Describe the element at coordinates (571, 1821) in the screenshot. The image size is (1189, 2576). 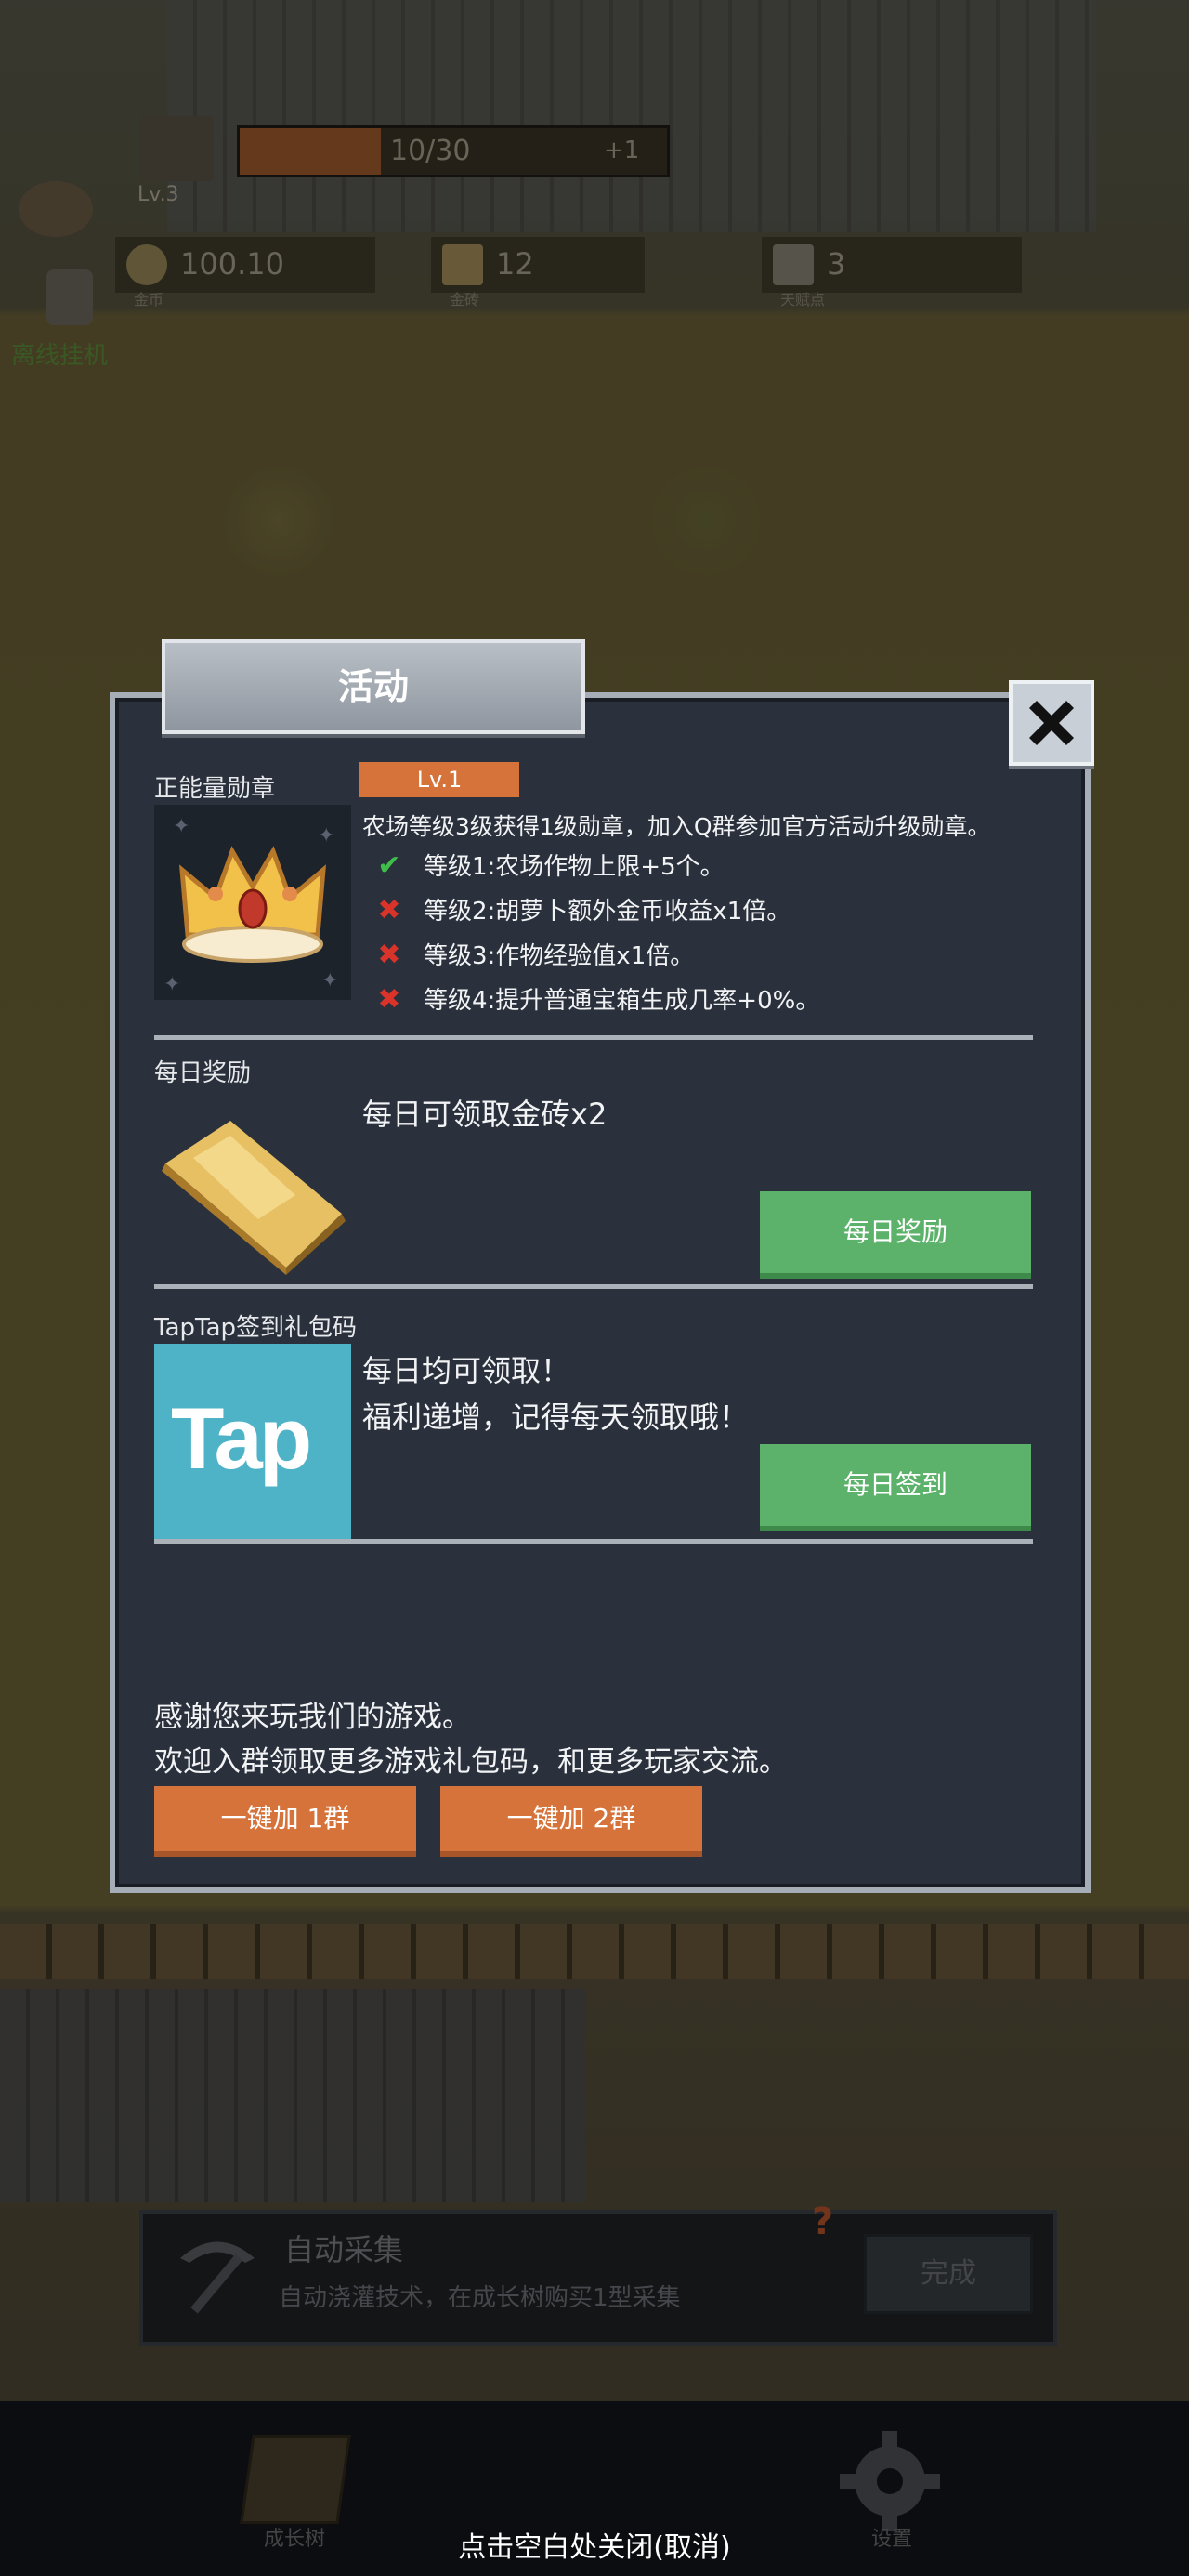
I see `join-group-2-button: 一键加 2群` at that location.